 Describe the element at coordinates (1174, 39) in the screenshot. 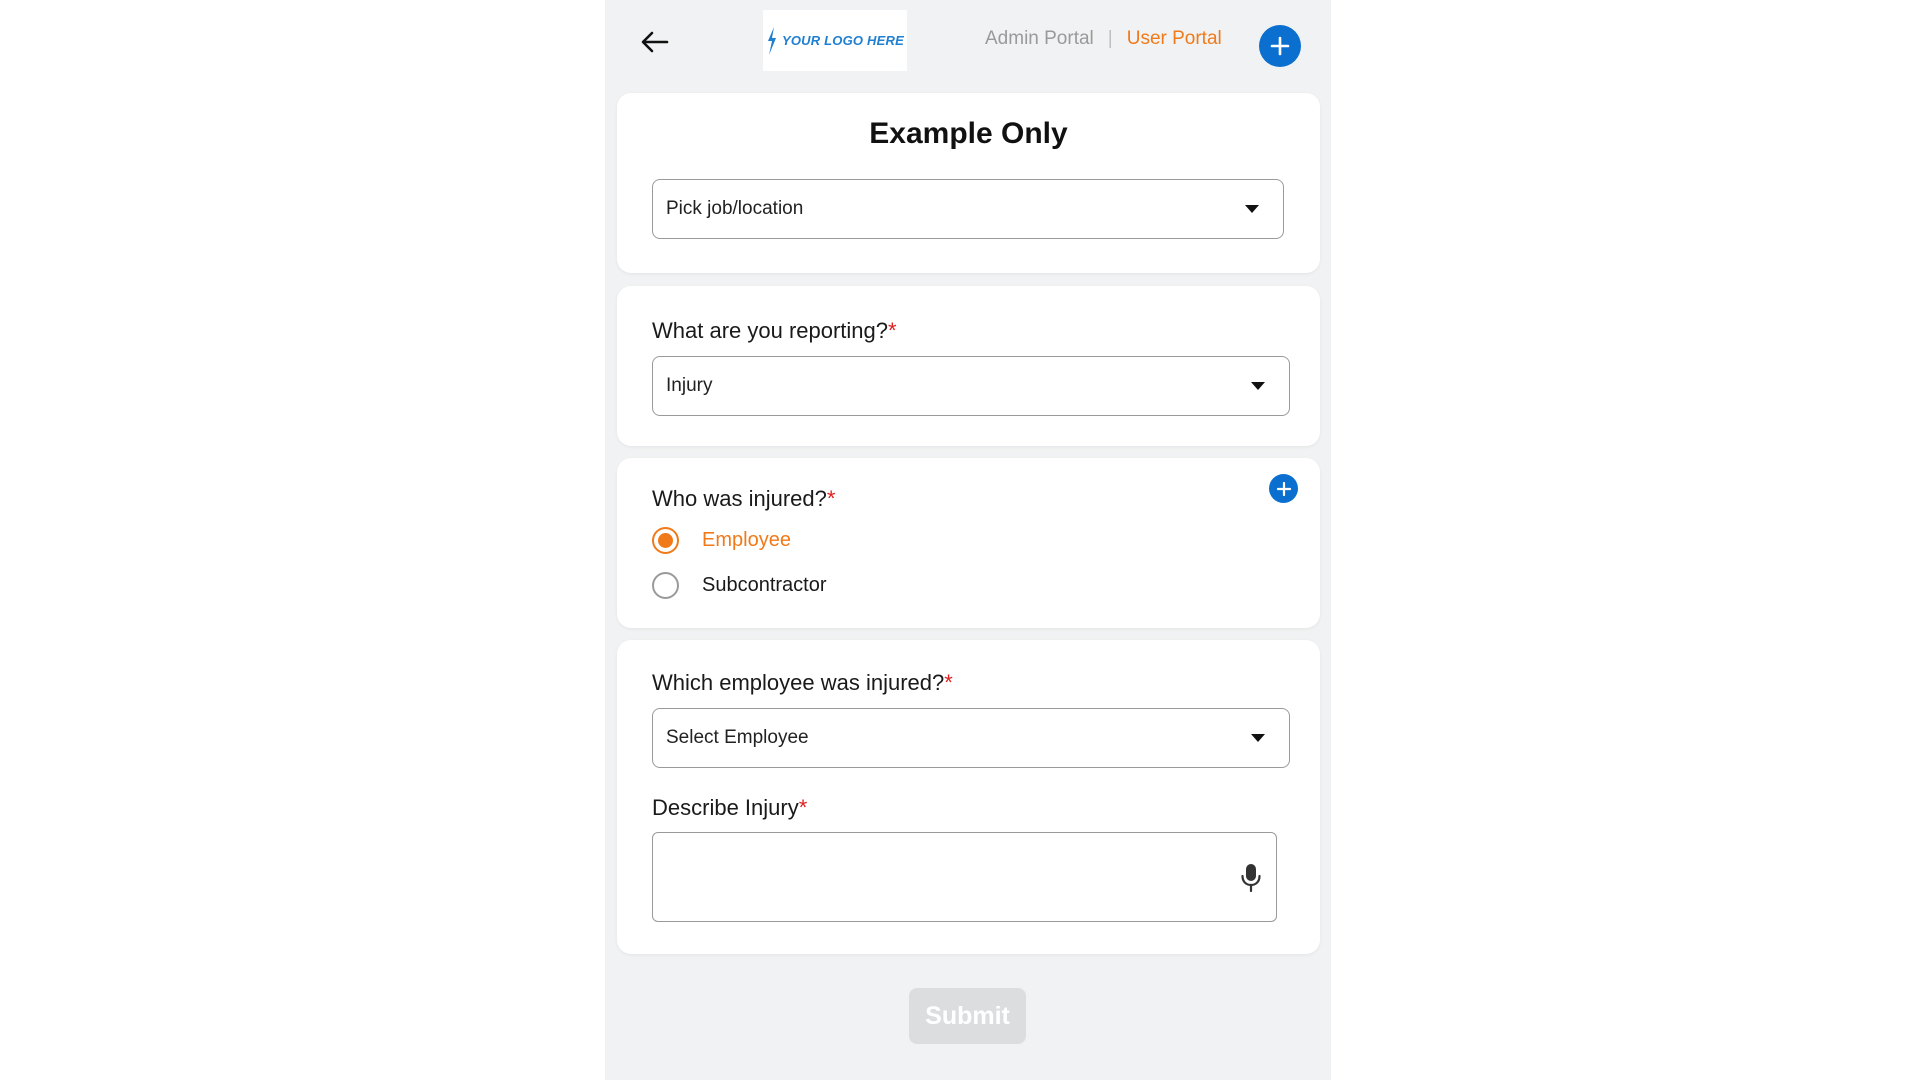

I see `user-portal-link: User Portal` at that location.